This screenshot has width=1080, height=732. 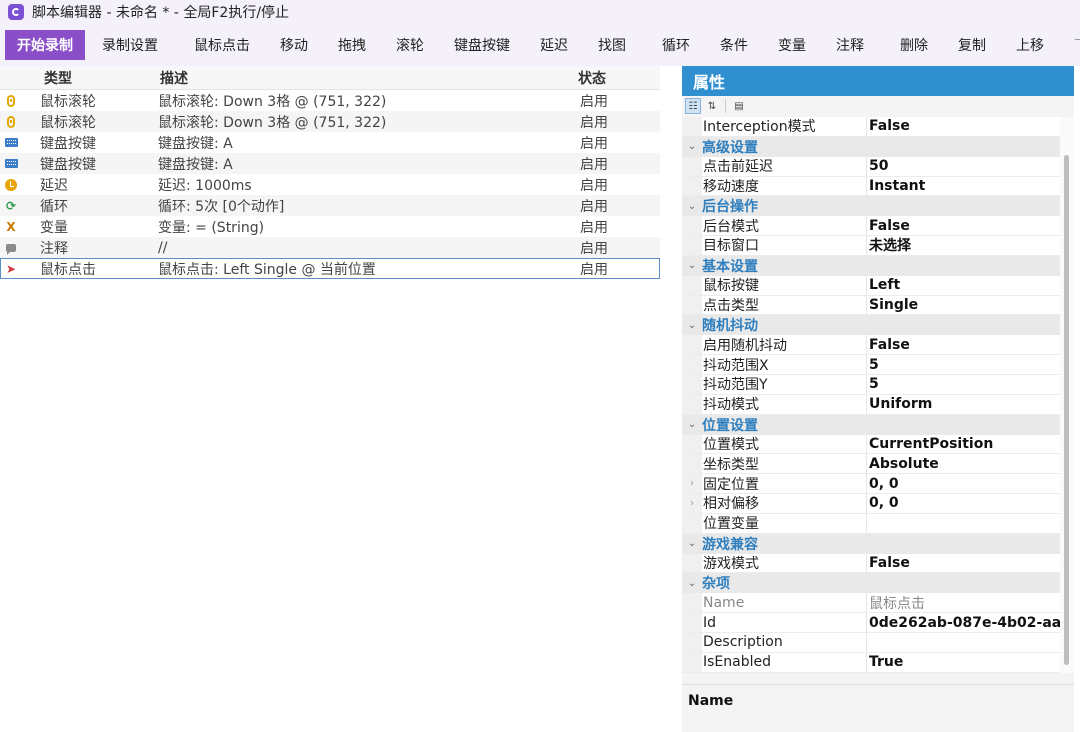 I want to click on prop-row-is-enabled: IsEnabled True, so click(x=871, y=662).